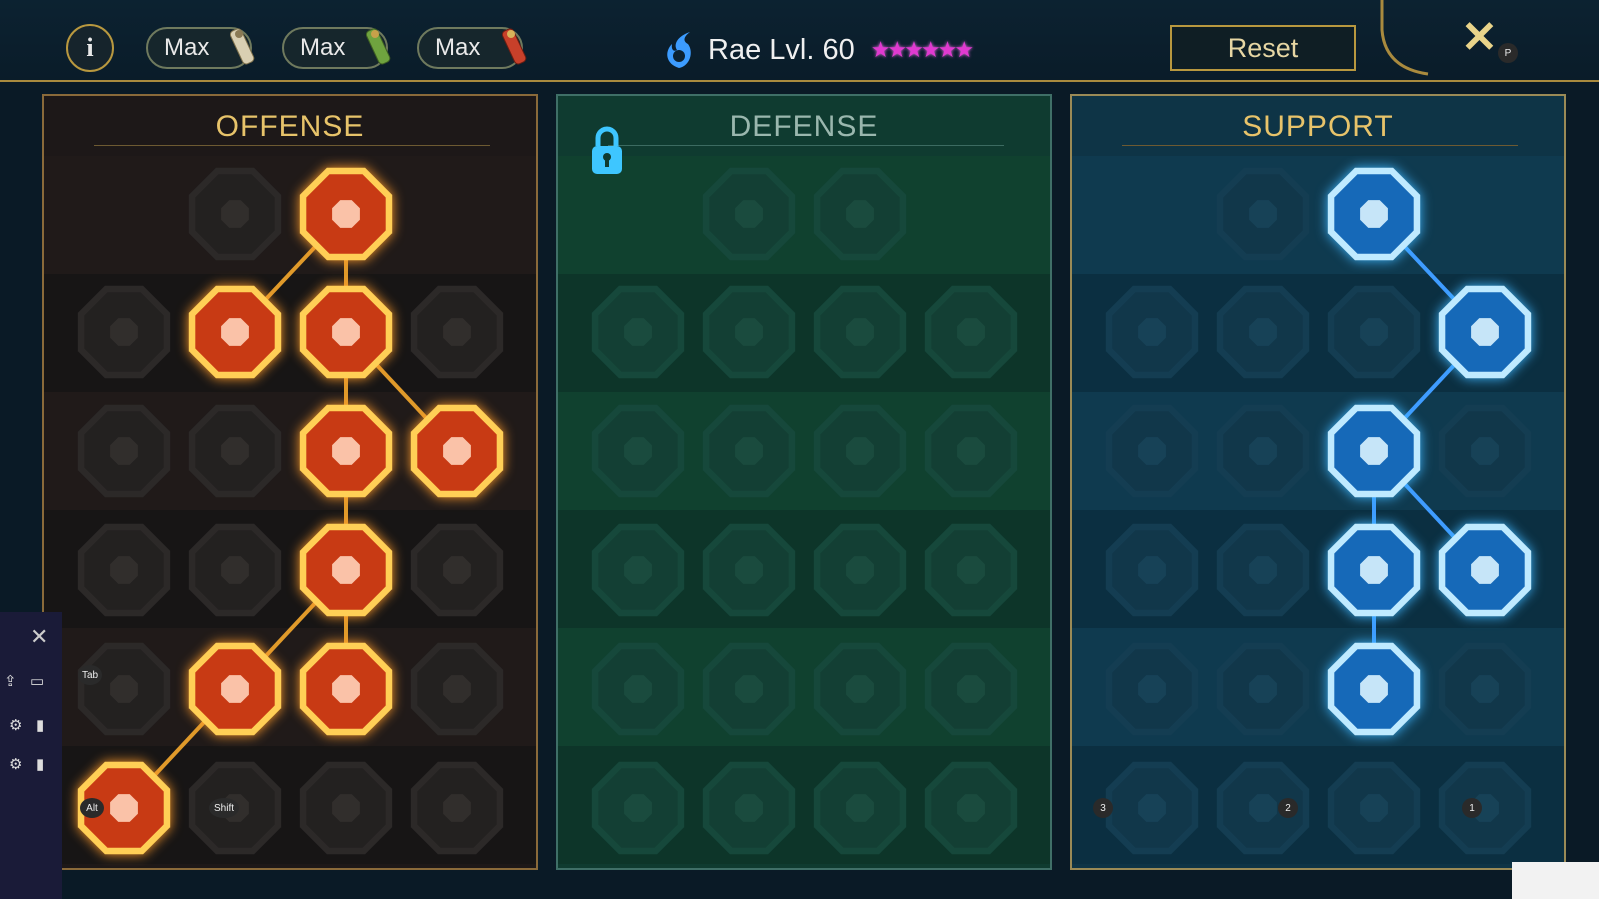  What do you see at coordinates (1374, 570) in the screenshot?
I see `book-icon` at bounding box center [1374, 570].